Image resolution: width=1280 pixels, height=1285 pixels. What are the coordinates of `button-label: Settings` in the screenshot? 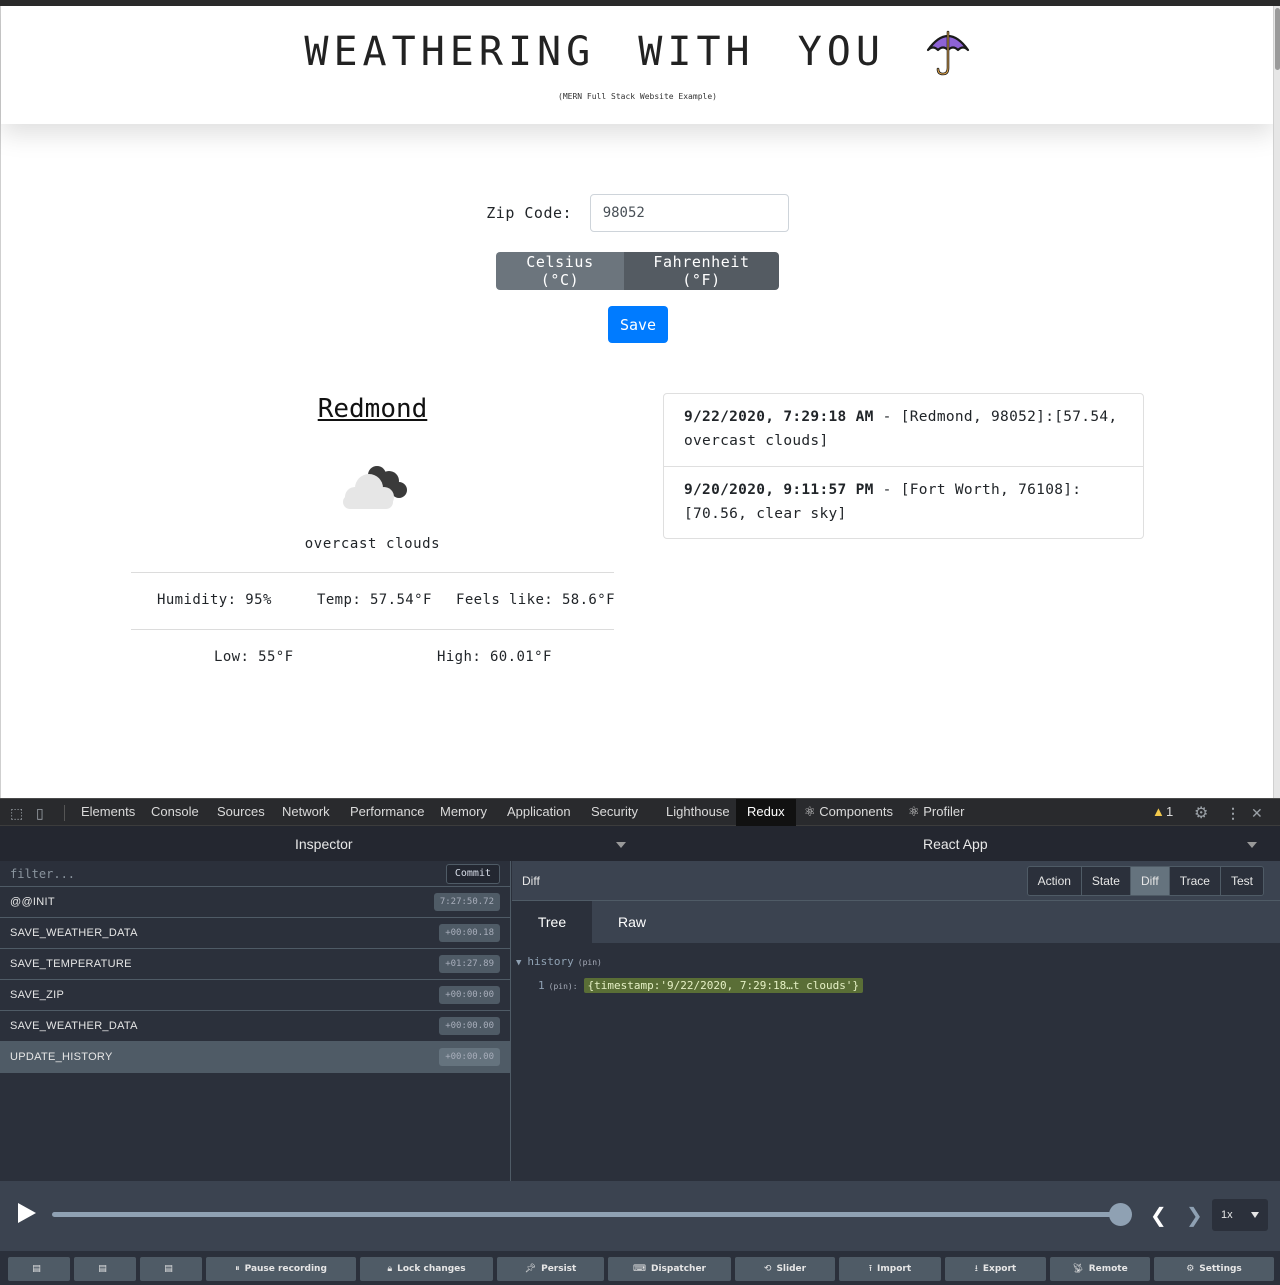 It's located at (1220, 1269).